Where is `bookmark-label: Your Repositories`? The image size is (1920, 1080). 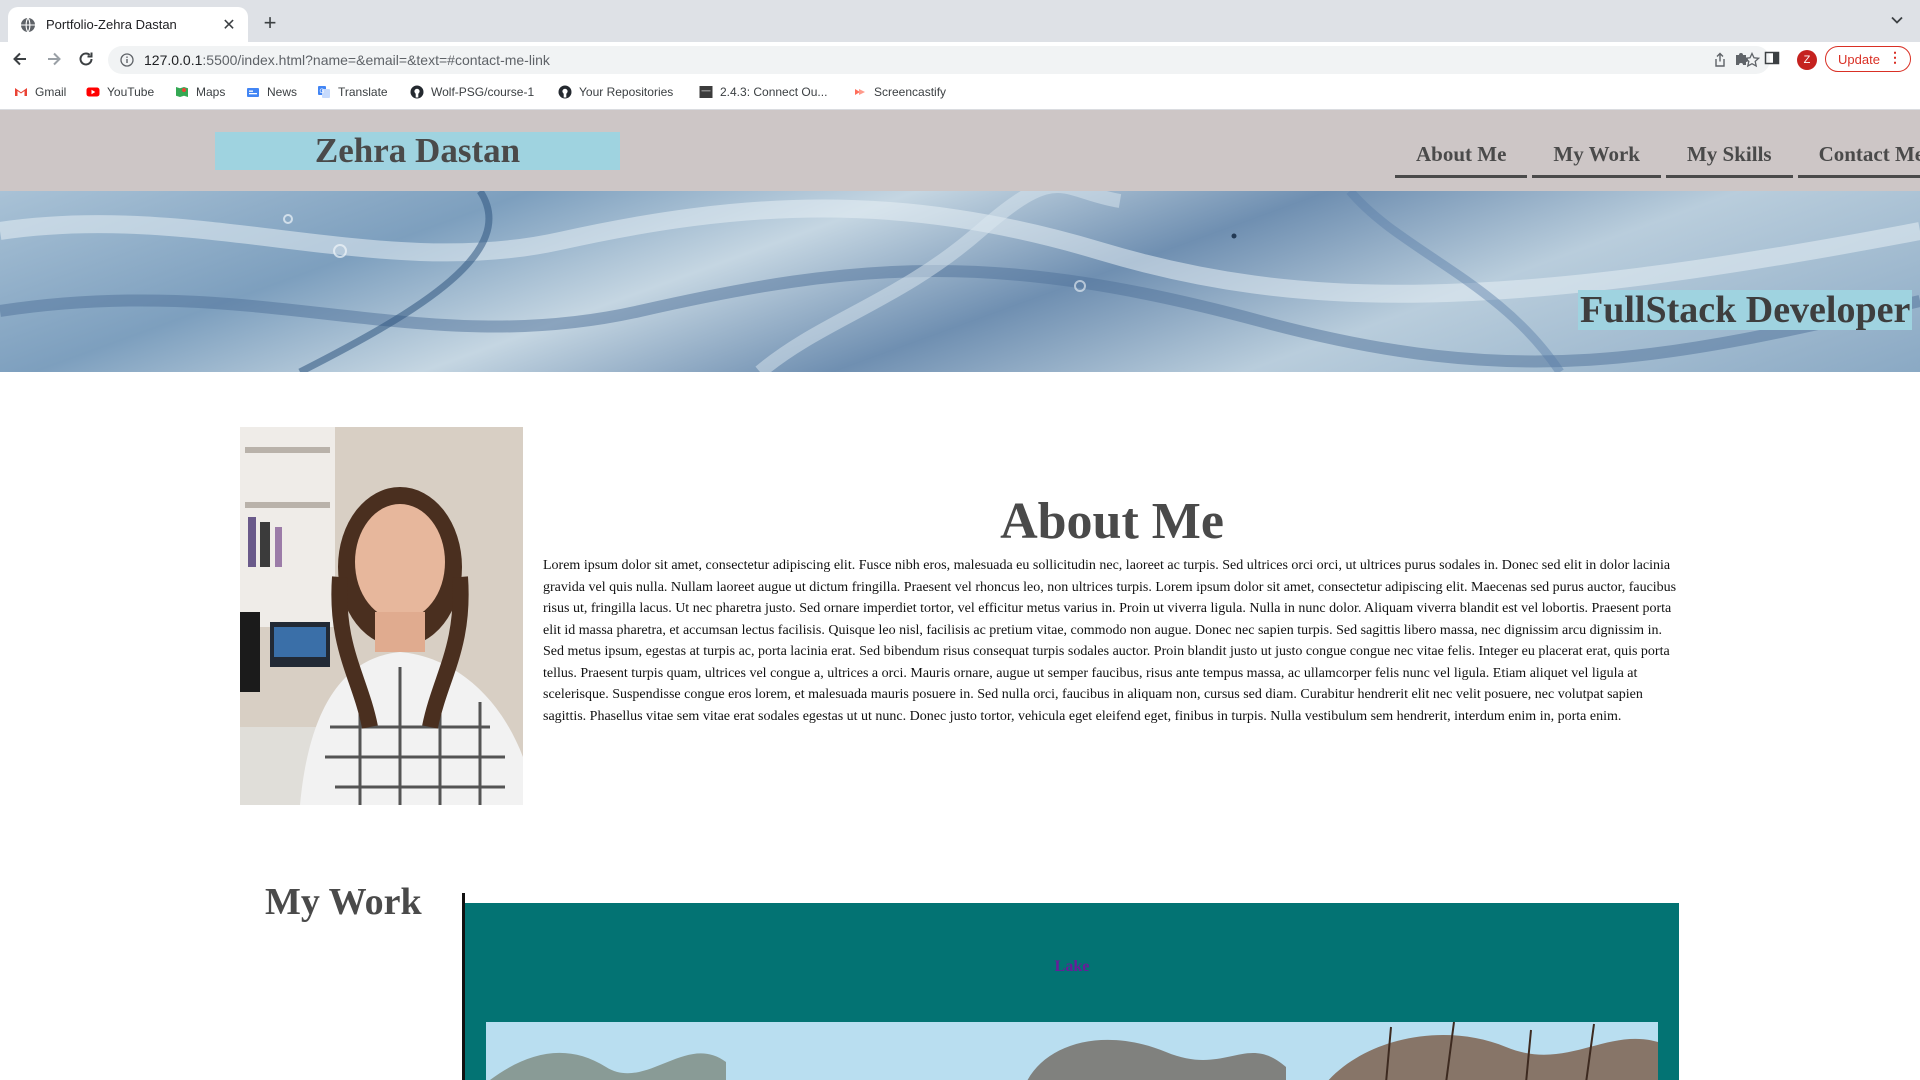
bookmark-label: Your Repositories is located at coordinates (626, 92).